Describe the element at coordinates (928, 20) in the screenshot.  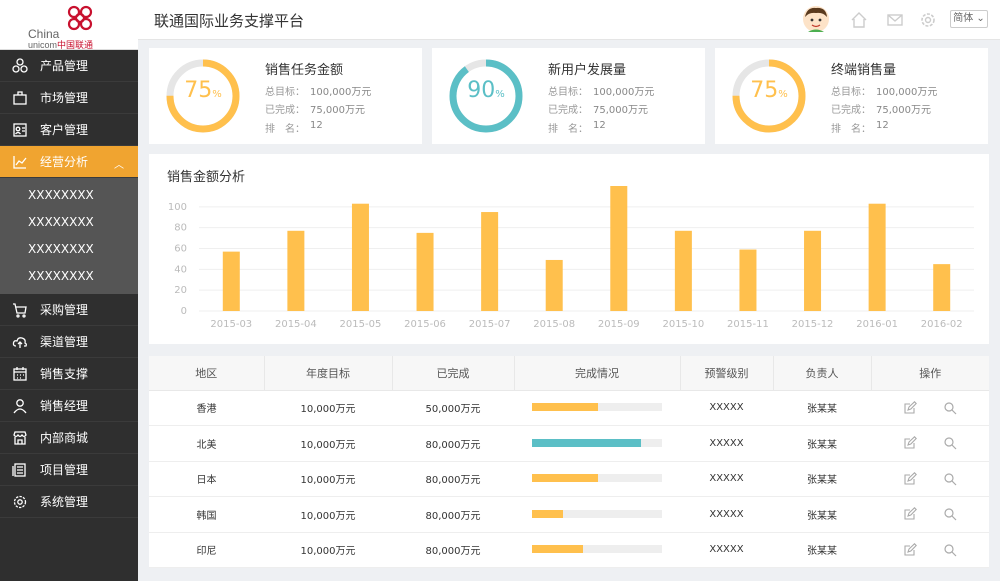
I see `settings-gear-icon` at that location.